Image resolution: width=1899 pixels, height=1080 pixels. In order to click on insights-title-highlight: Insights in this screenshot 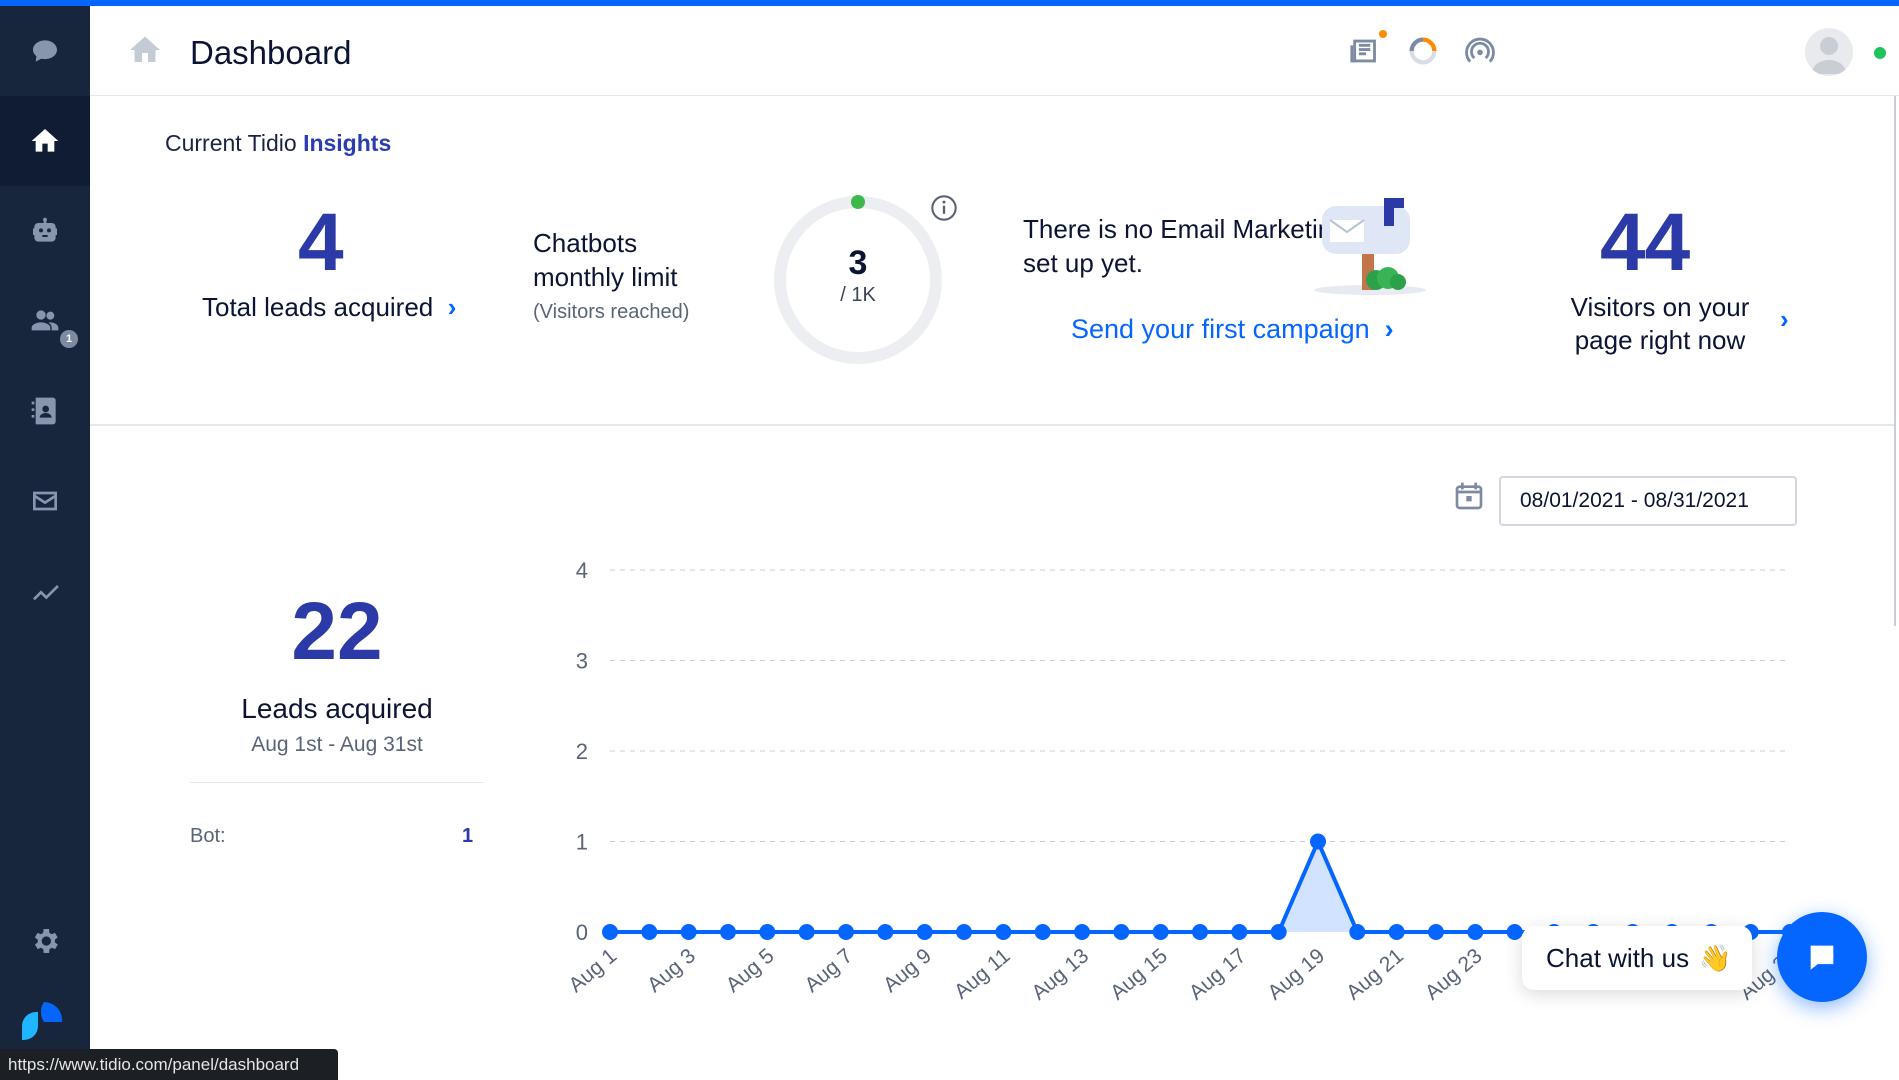, I will do `click(347, 143)`.